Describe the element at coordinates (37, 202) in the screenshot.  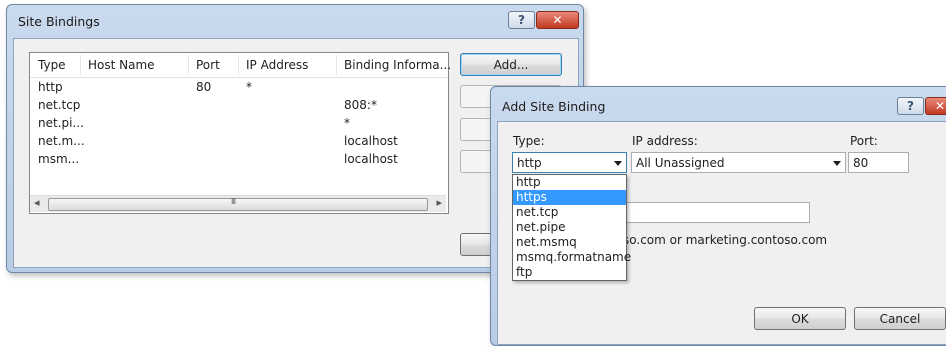
I see `scroll-left-icon: ◂` at that location.